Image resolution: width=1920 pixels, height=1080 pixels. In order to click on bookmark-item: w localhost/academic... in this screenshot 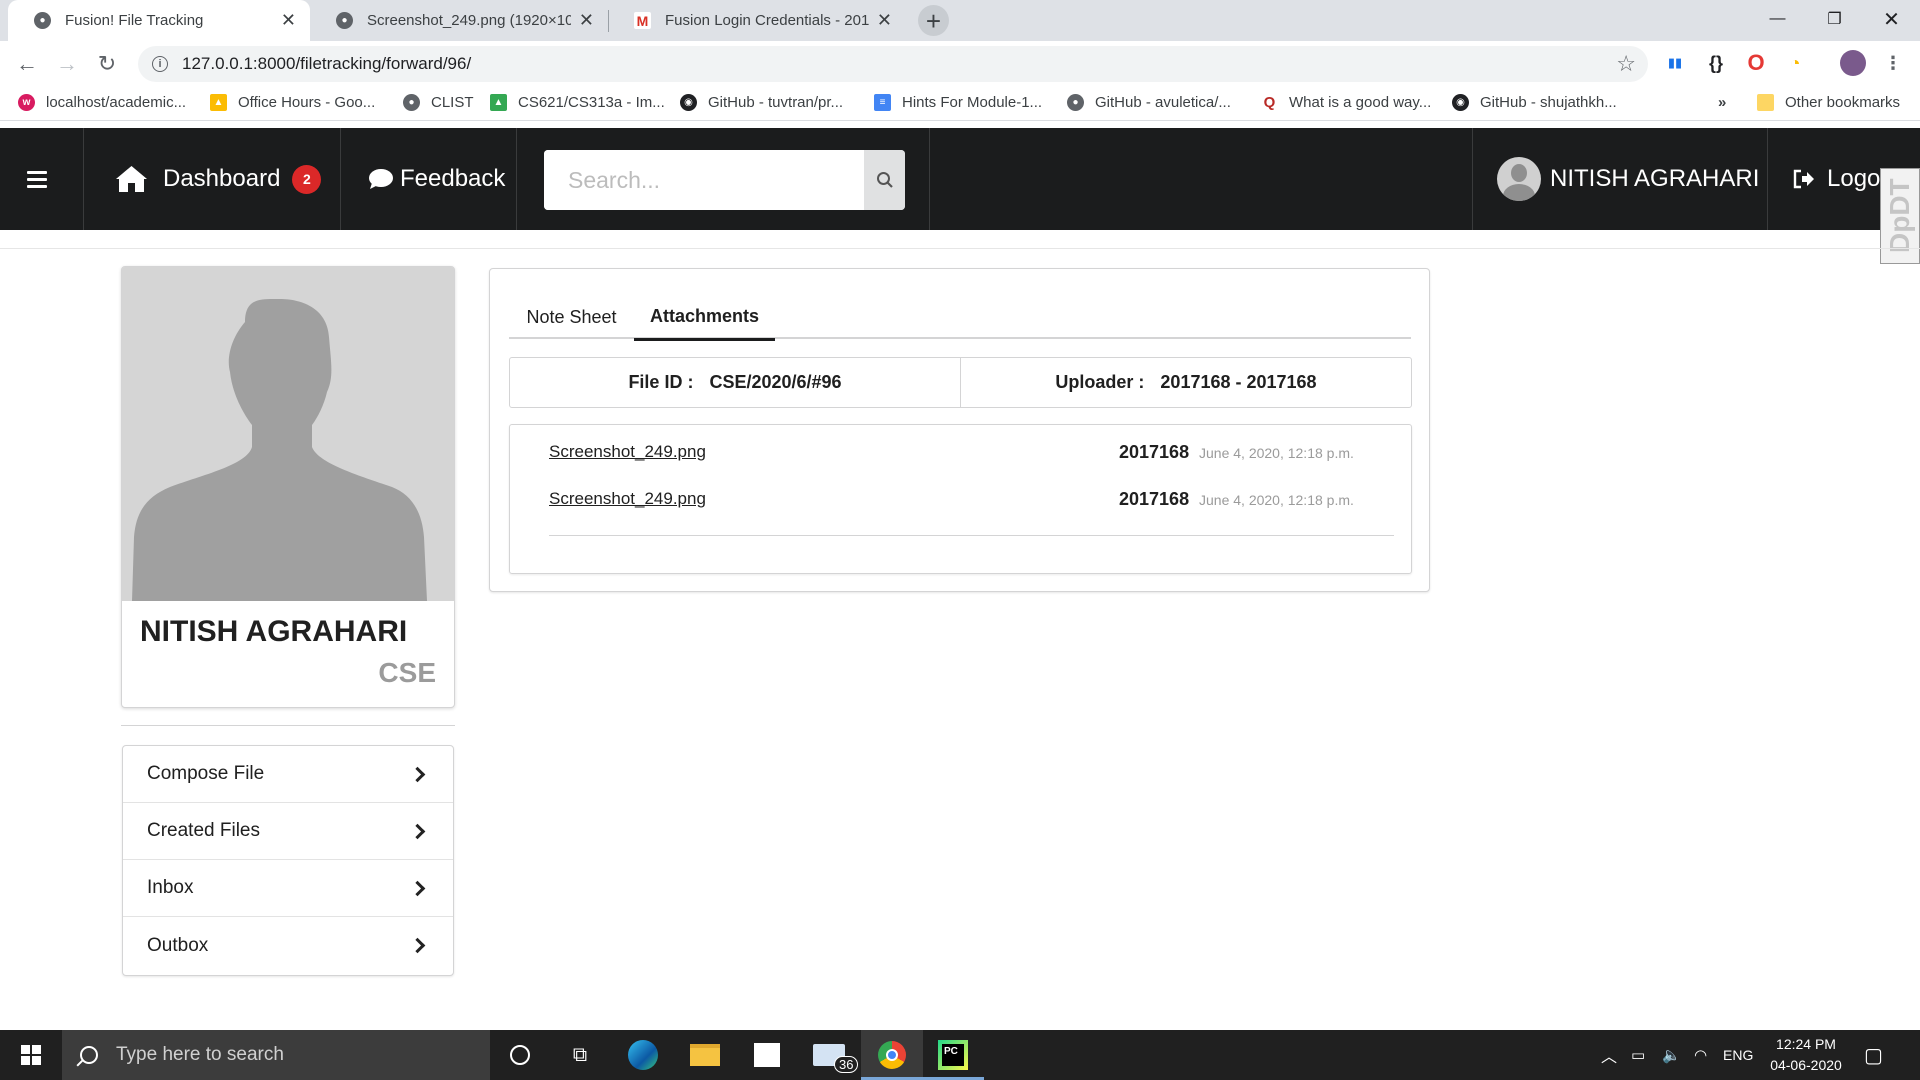, I will do `click(102, 102)`.